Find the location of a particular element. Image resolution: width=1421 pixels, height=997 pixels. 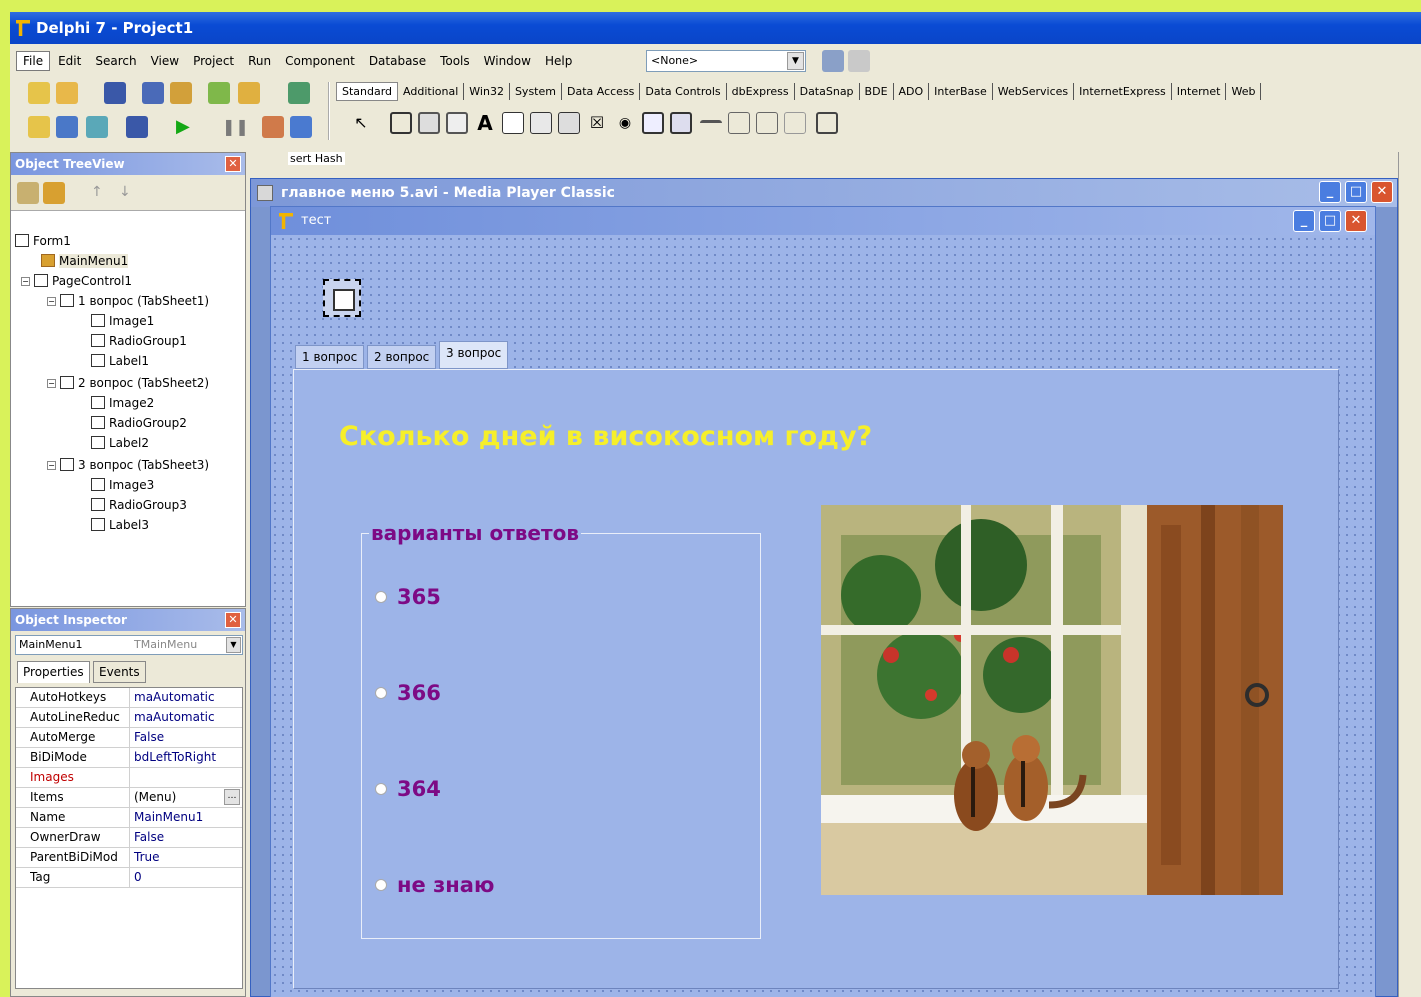

memo-component-icon is located at coordinates (541, 123).